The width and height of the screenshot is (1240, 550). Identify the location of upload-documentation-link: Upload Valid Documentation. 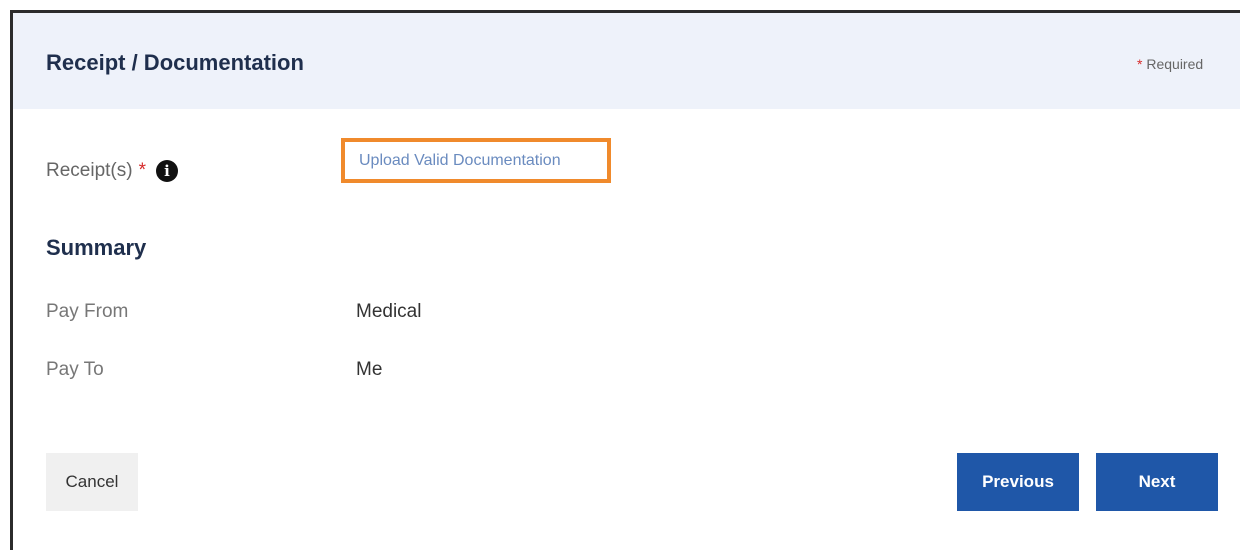
(460, 161).